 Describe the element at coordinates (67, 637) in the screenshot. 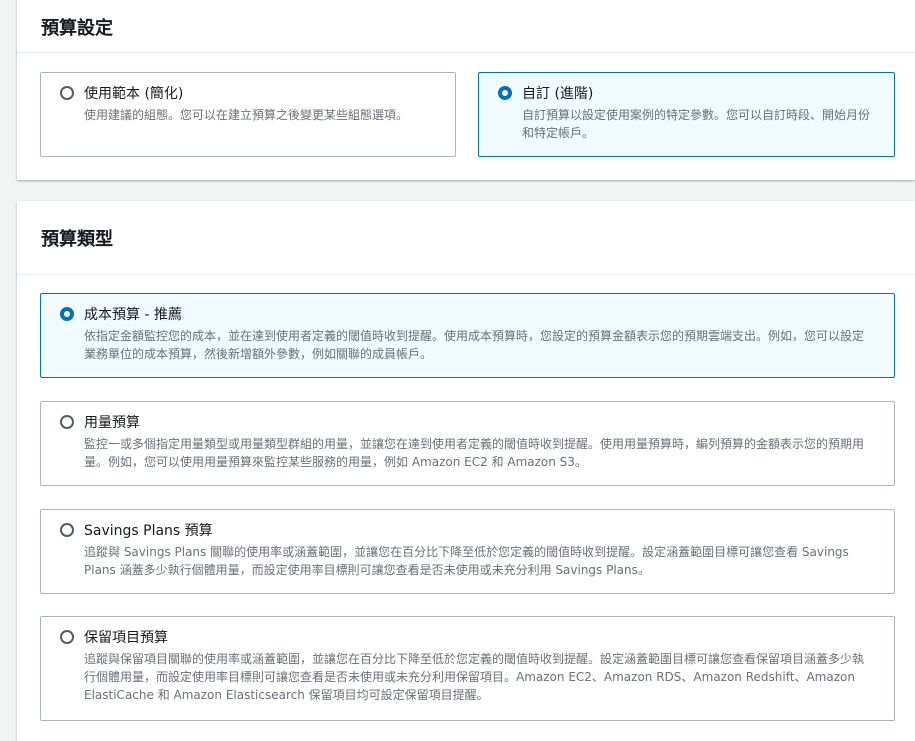

I see `reservation-budget-radio` at that location.